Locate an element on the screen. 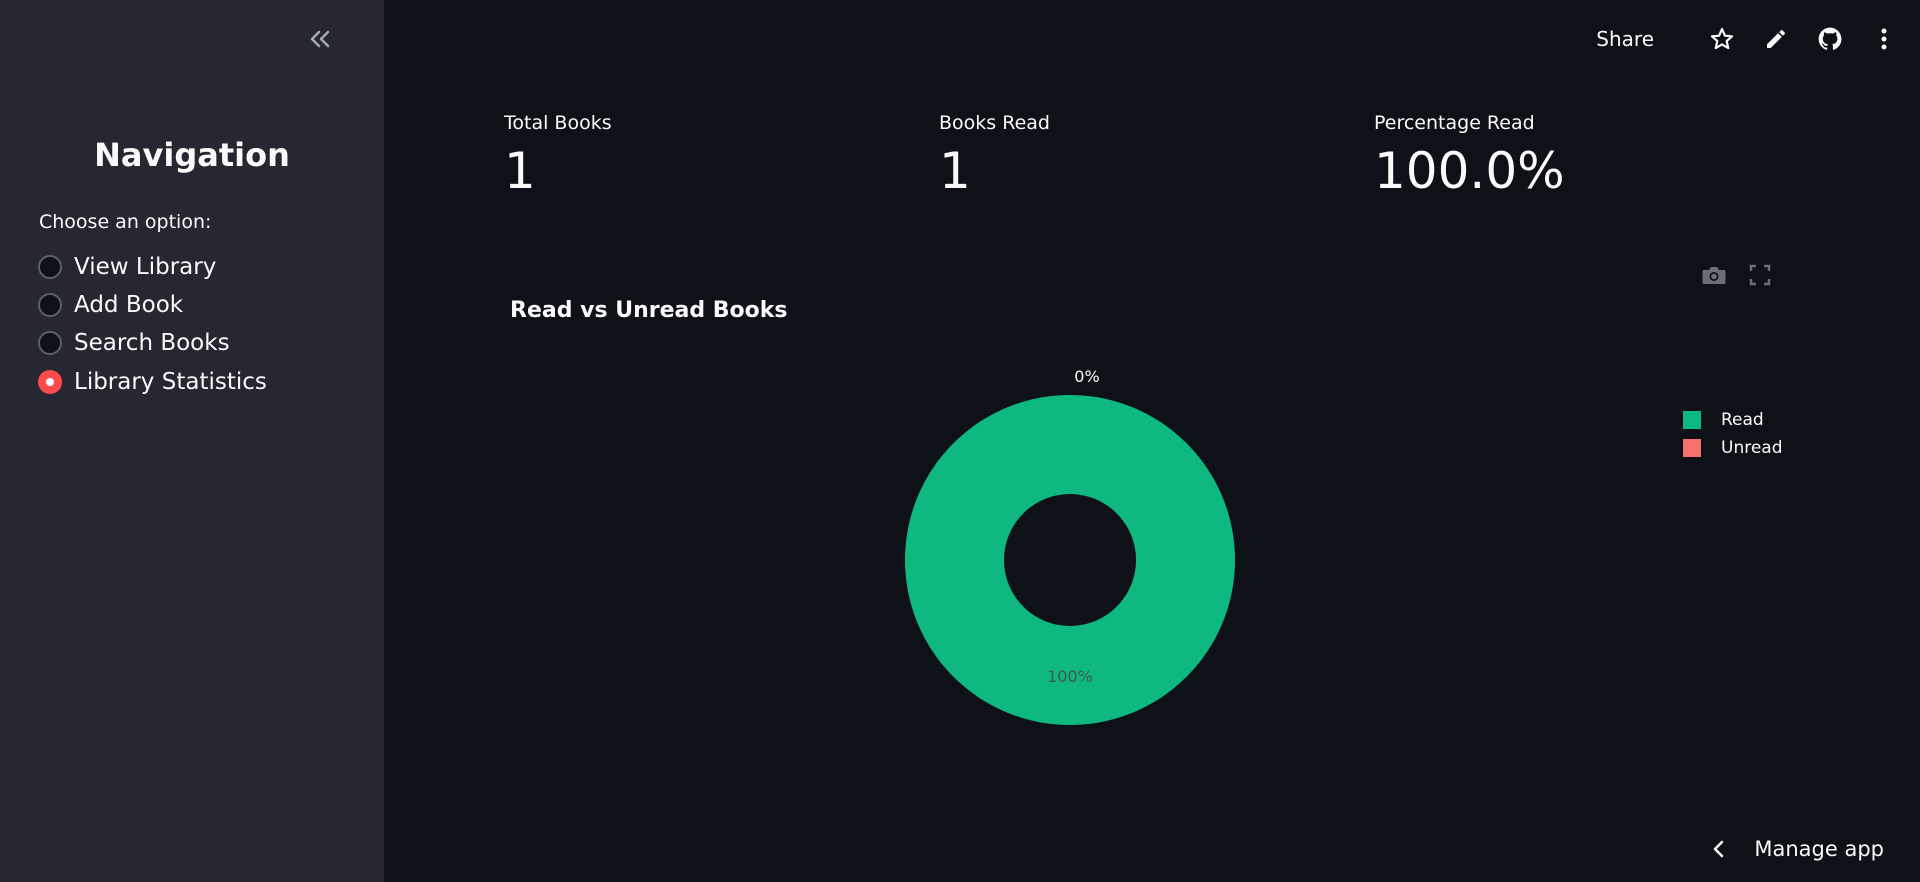 The height and width of the screenshot is (882, 1920). radio-group-label: Choose an option: is located at coordinates (125, 222).